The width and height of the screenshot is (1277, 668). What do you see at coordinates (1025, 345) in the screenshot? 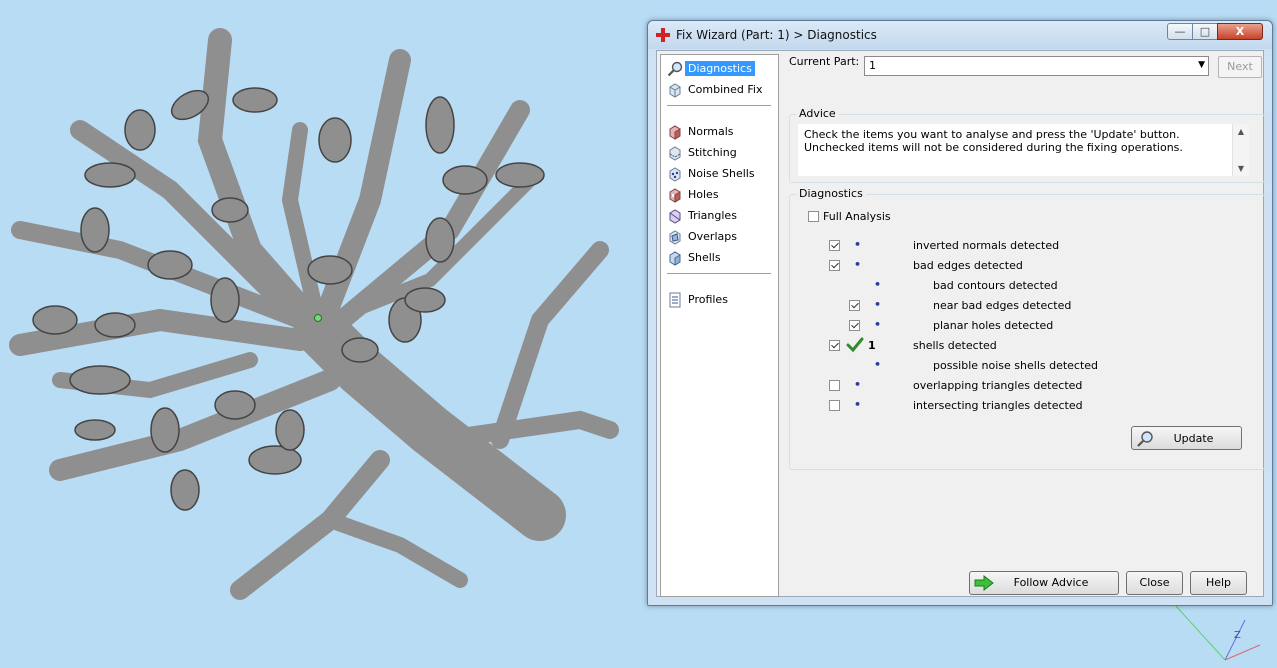
I see `diag-row-shells: 1 shells detected` at bounding box center [1025, 345].